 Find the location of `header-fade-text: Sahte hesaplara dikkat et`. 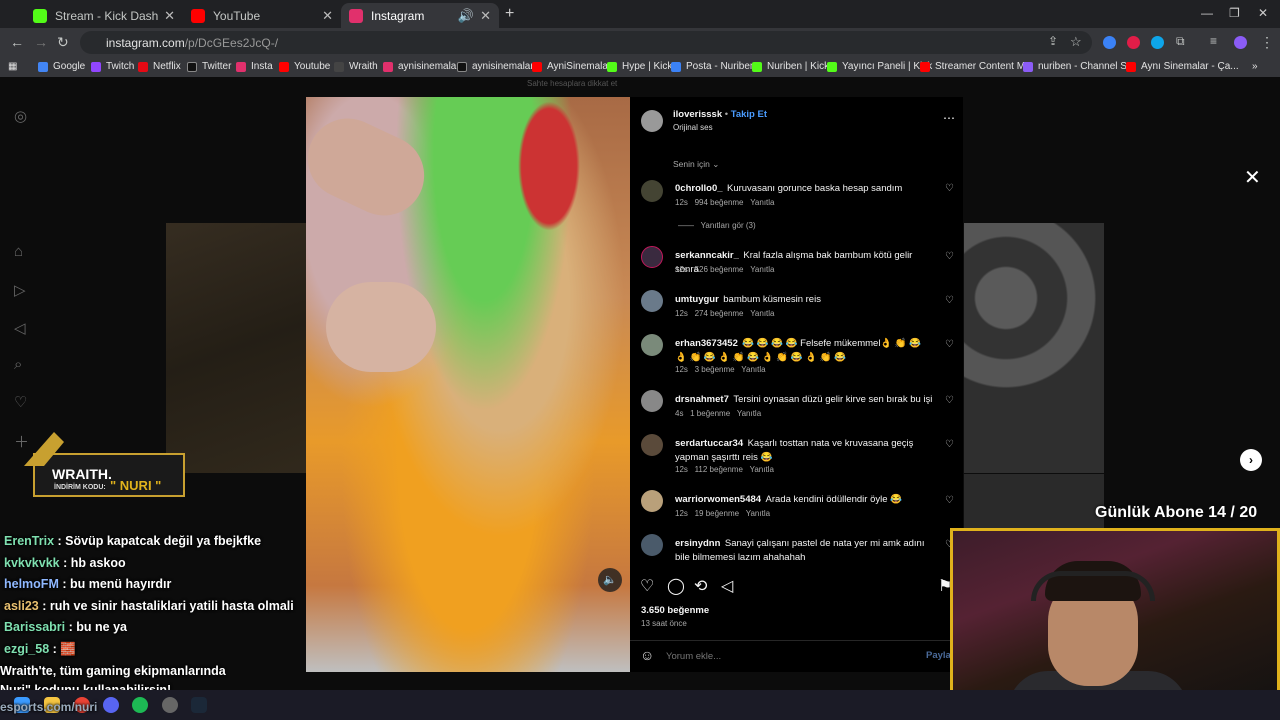

header-fade-text: Sahte hesaplara dikkat et is located at coordinates (572, 83).